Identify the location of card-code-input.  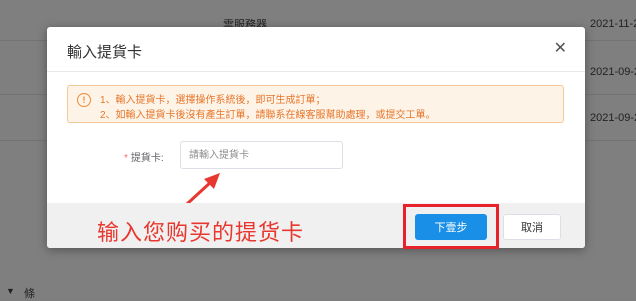
(261, 155).